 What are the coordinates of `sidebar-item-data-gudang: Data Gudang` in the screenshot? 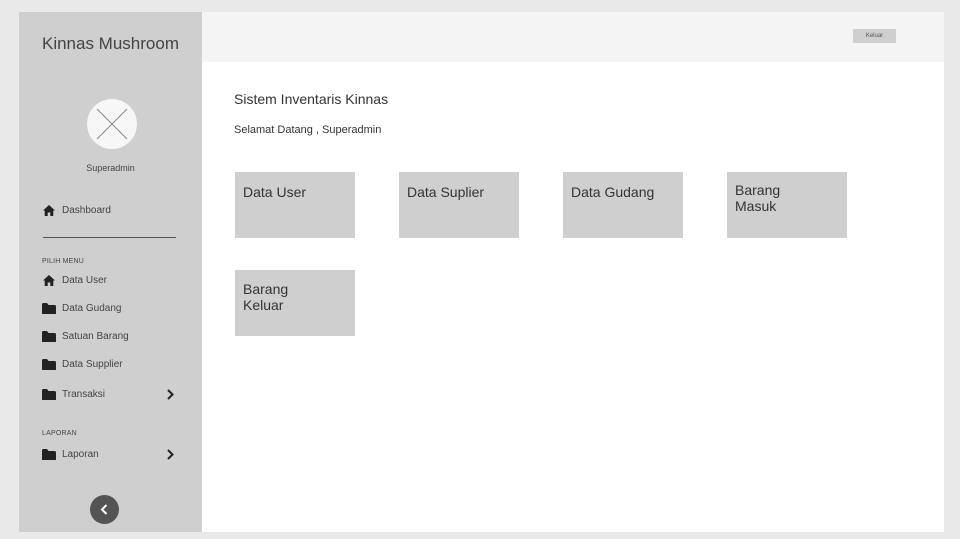 It's located at (82, 308).